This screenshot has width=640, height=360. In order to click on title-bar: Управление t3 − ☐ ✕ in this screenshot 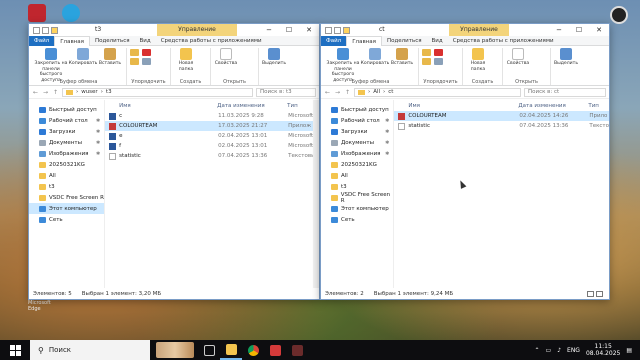, I will do `click(174, 30)`.